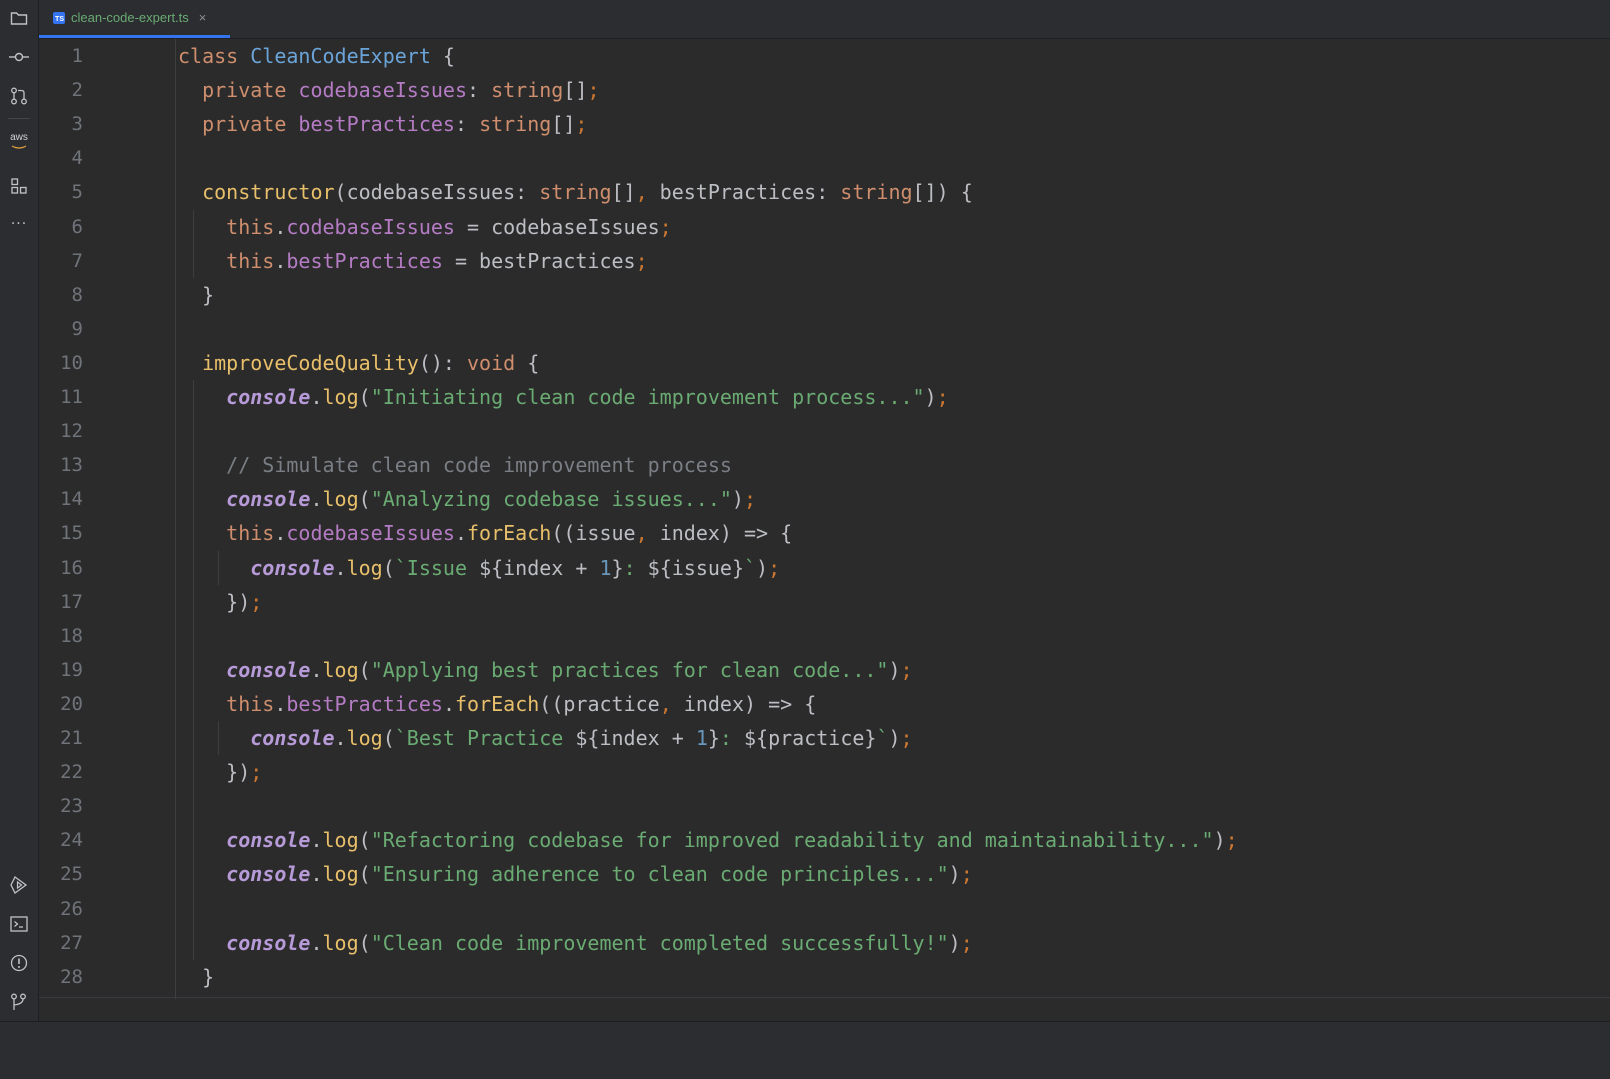 The width and height of the screenshot is (1610, 1079). Describe the element at coordinates (425, 227) in the screenshot. I see `code-line: this.codebaseIssues = codebaseIssues;` at that location.